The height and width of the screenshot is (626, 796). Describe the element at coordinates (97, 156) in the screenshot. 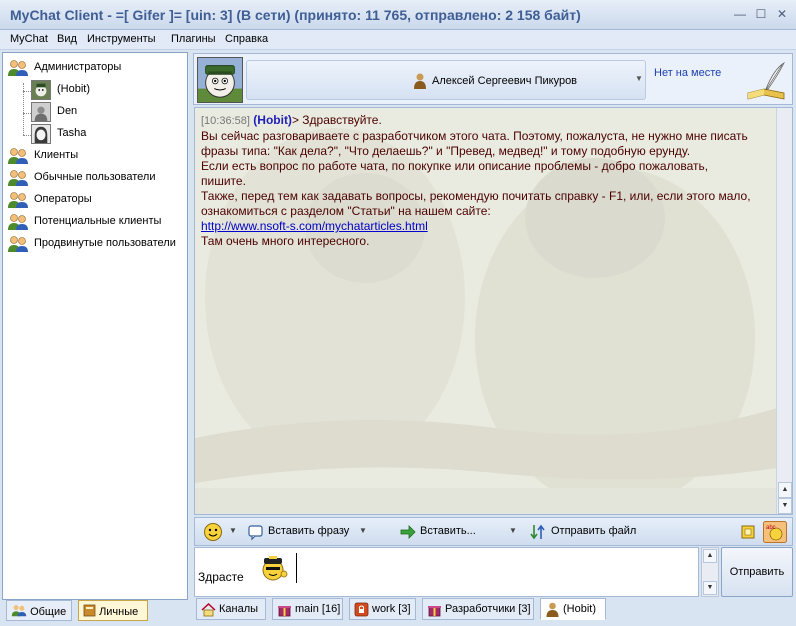

I see `group-clients: Клиенты` at that location.